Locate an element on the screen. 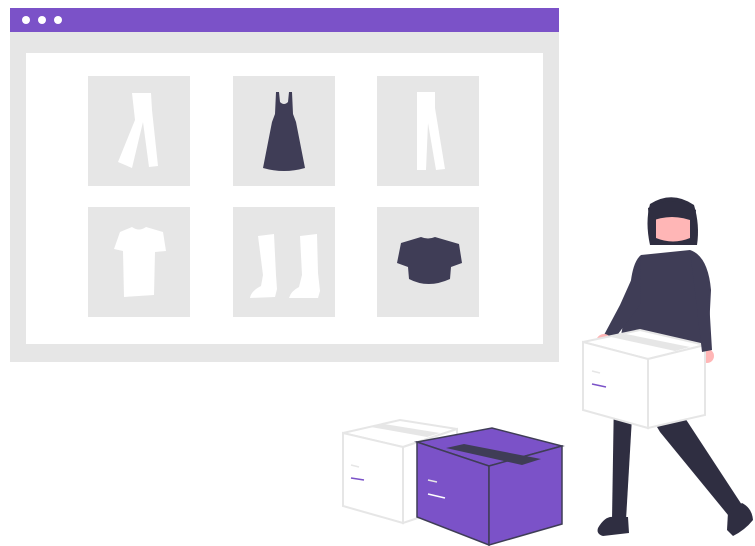  browser-title-bar is located at coordinates (284, 20).